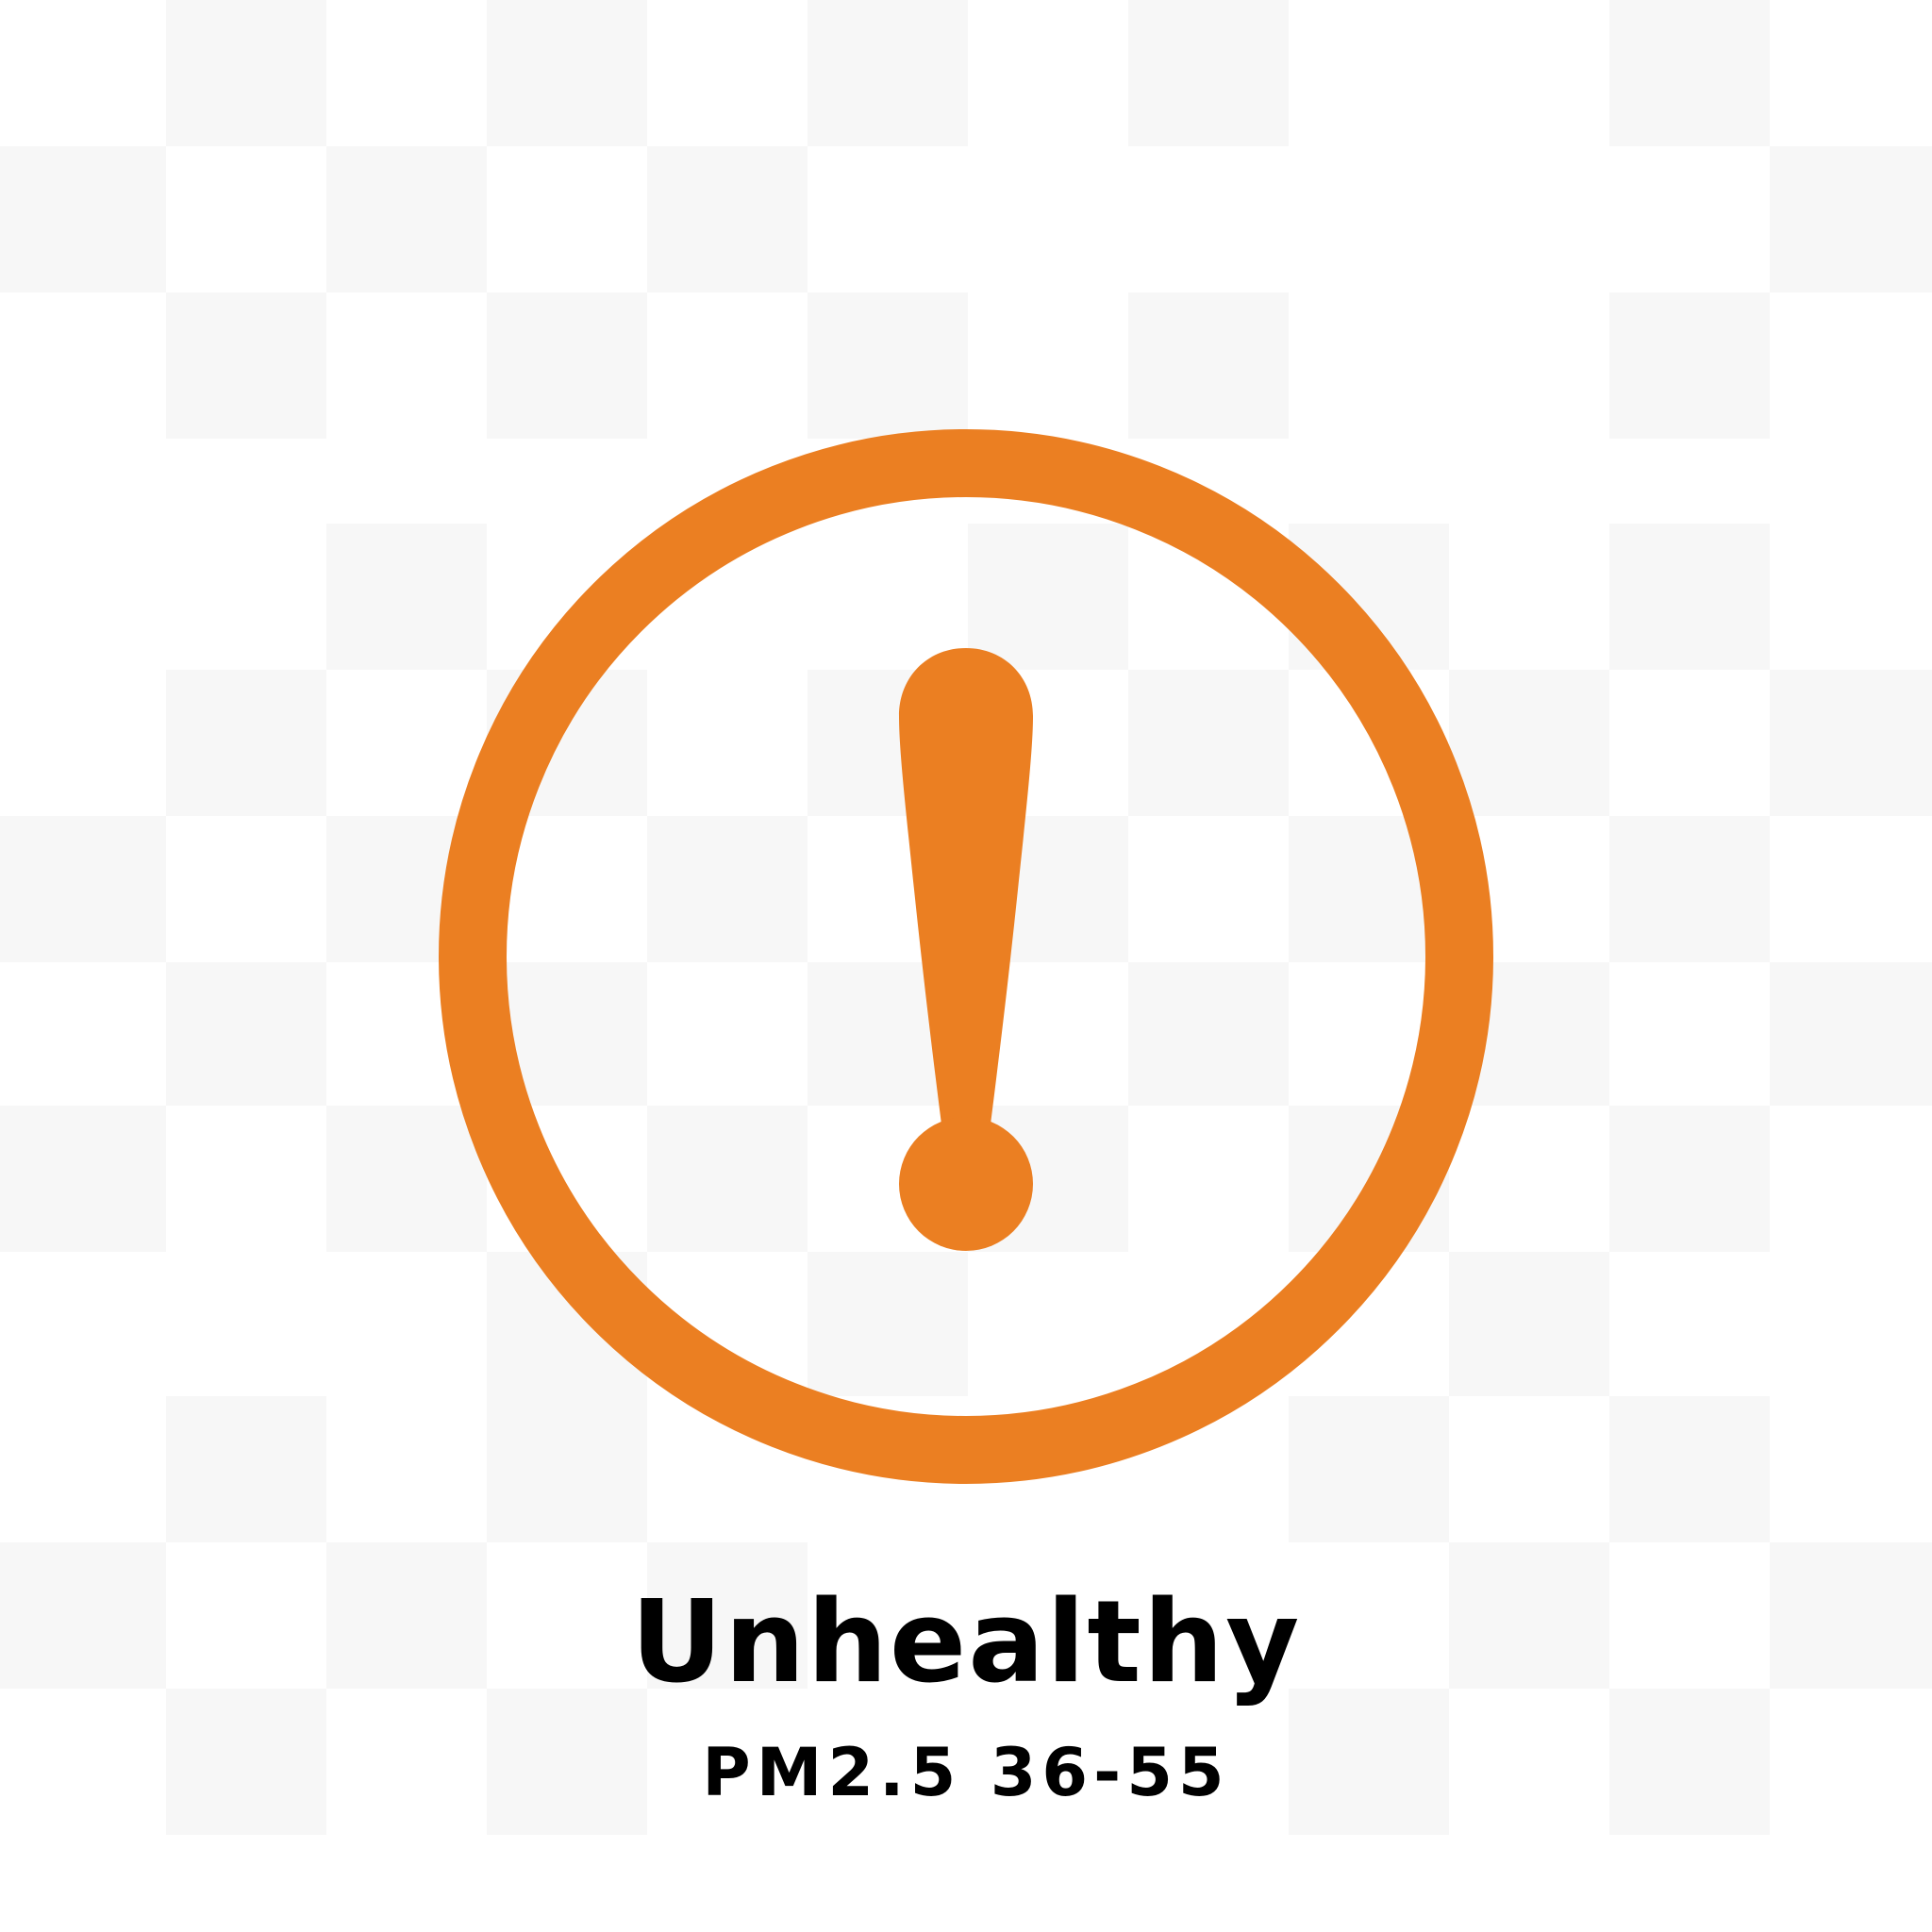  I want to click on pm25-range-label: PM2.5 36-55, so click(966, 1773).